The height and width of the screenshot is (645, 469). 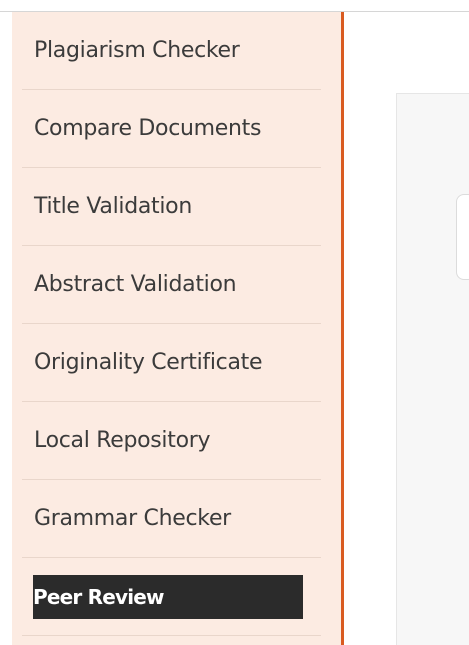 I want to click on sidebar-item-peer-review: Peer Review, so click(x=171, y=597).